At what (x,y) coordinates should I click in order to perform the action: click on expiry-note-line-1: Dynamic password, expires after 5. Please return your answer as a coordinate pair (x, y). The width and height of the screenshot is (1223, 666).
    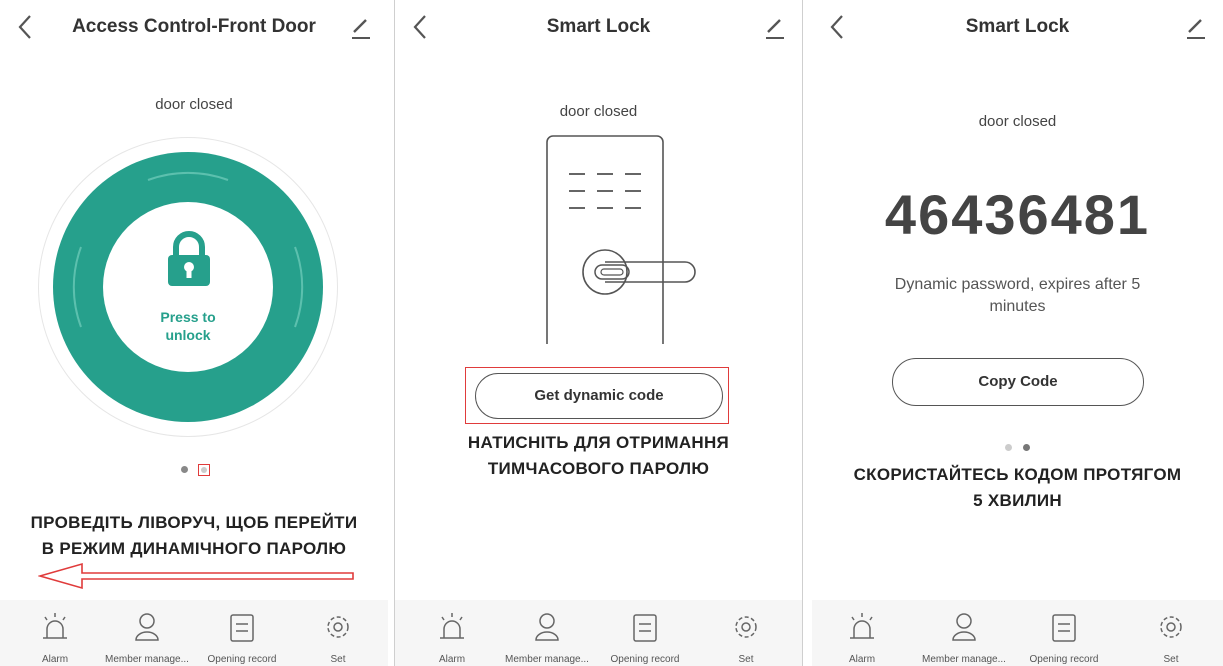
    Looking at the image, I should click on (1017, 284).